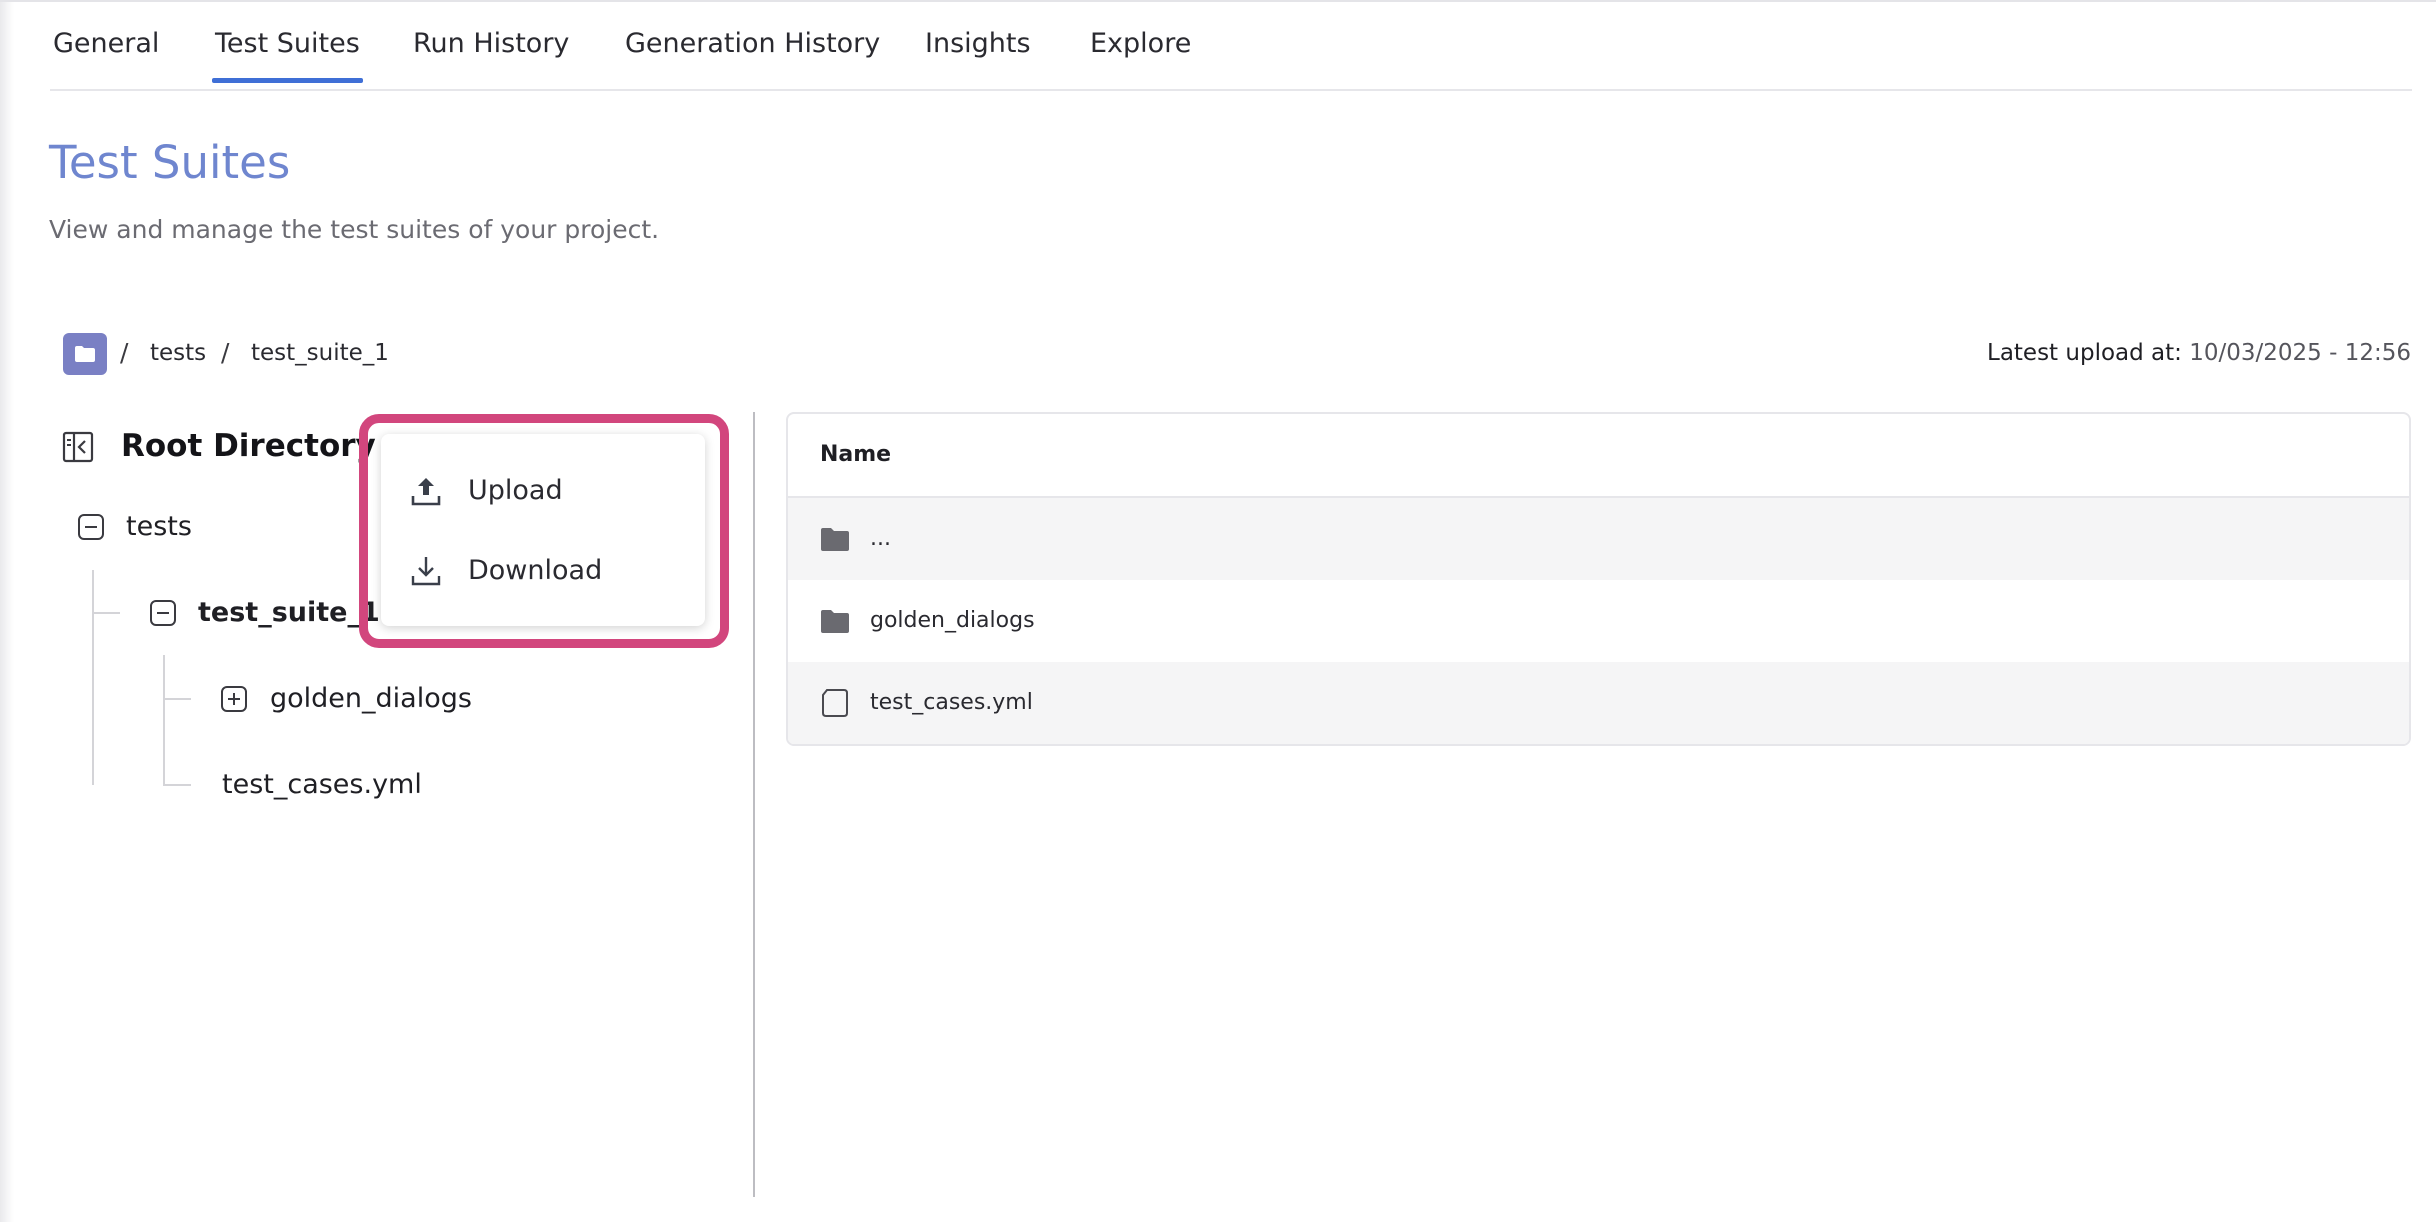 The image size is (2436, 1222). Describe the element at coordinates (159, 526) in the screenshot. I see `tree-node-tests: tests` at that location.